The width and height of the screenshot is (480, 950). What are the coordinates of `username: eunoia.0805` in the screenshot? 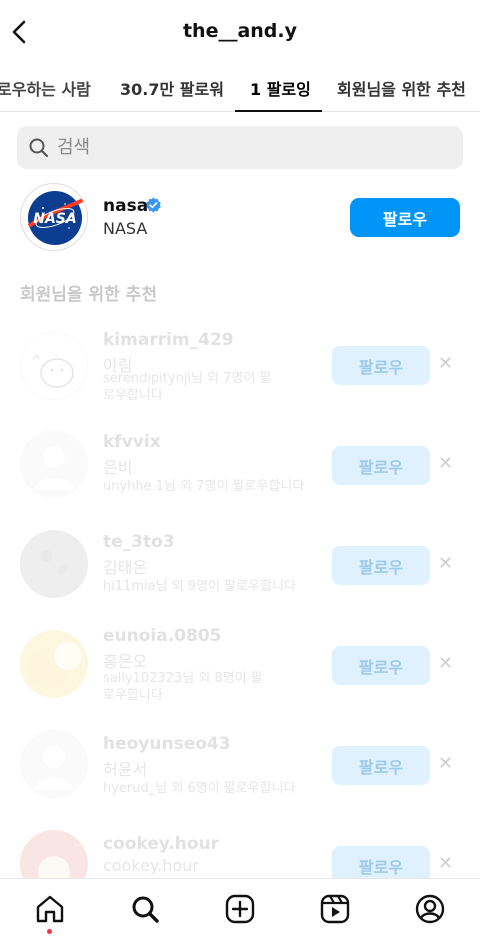 It's located at (162, 636).